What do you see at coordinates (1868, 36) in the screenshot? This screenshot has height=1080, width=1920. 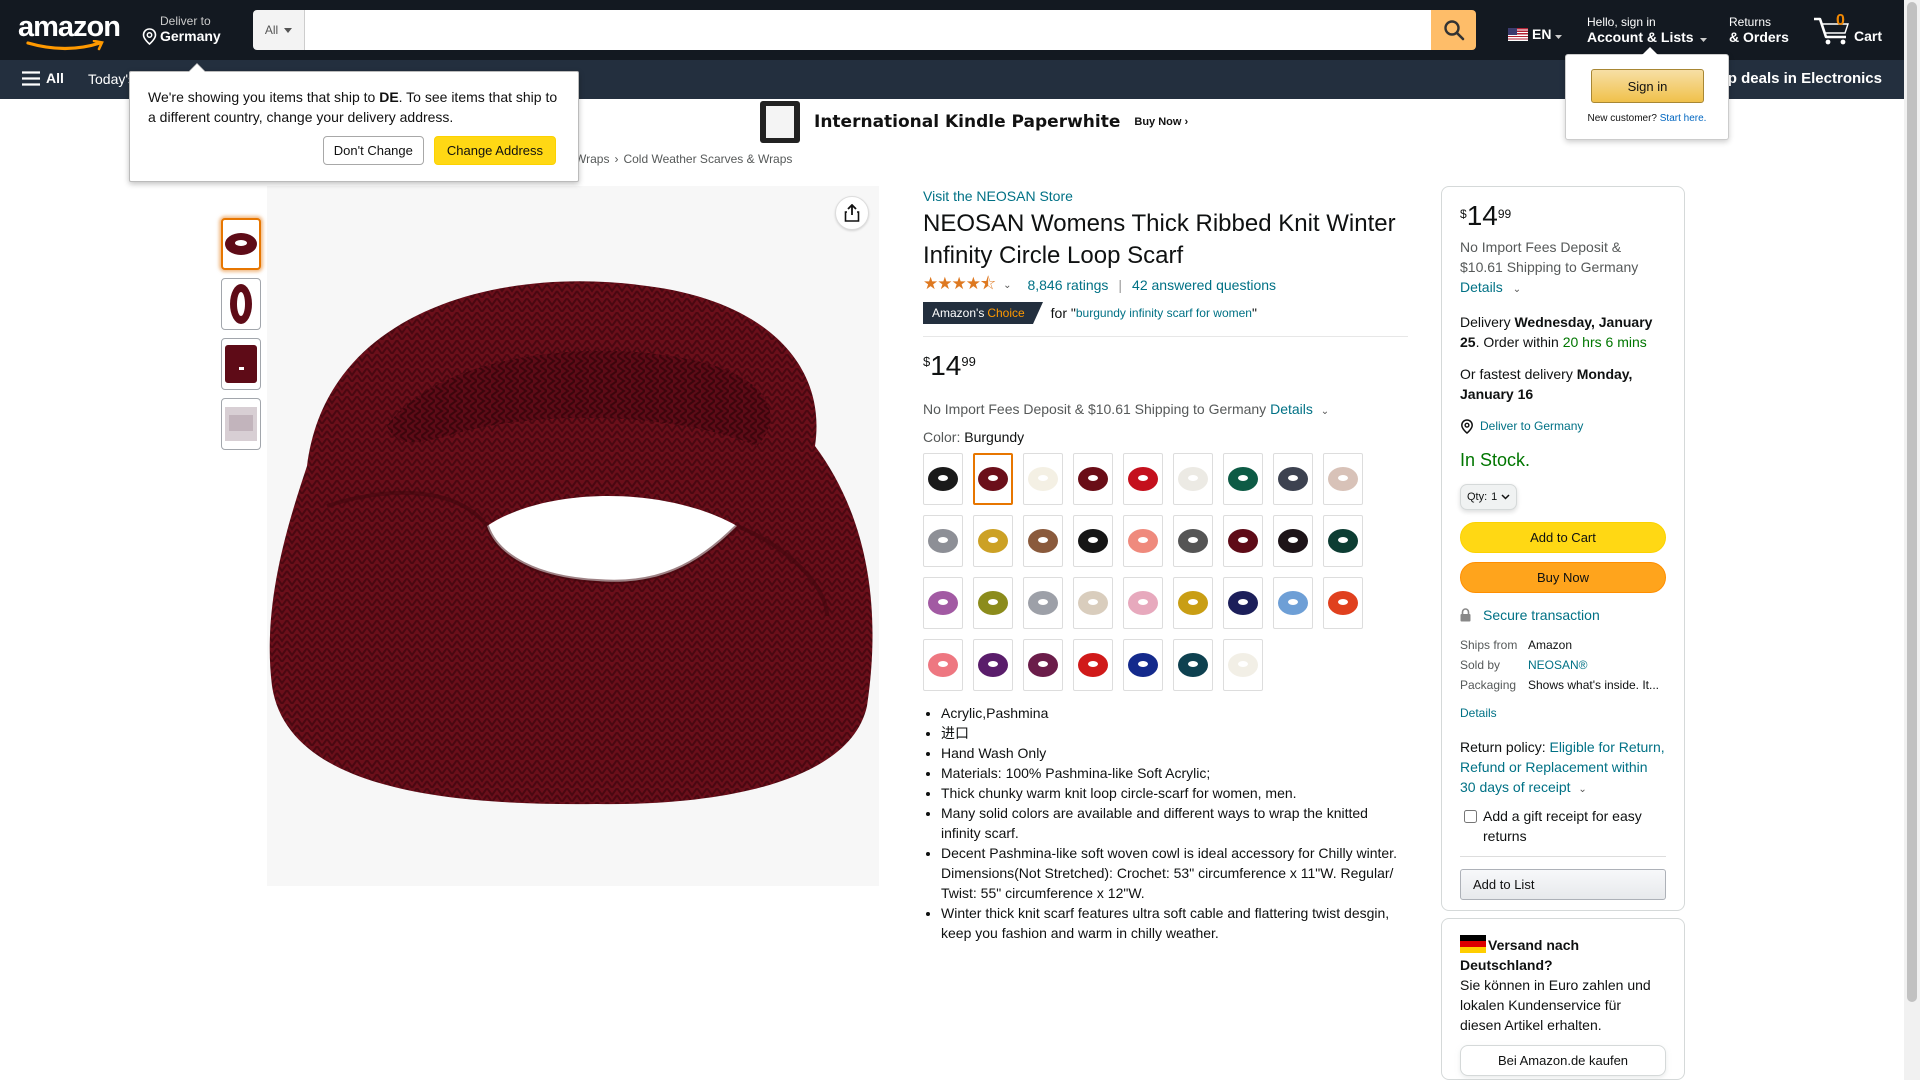 I see `cart-label: Cart` at bounding box center [1868, 36].